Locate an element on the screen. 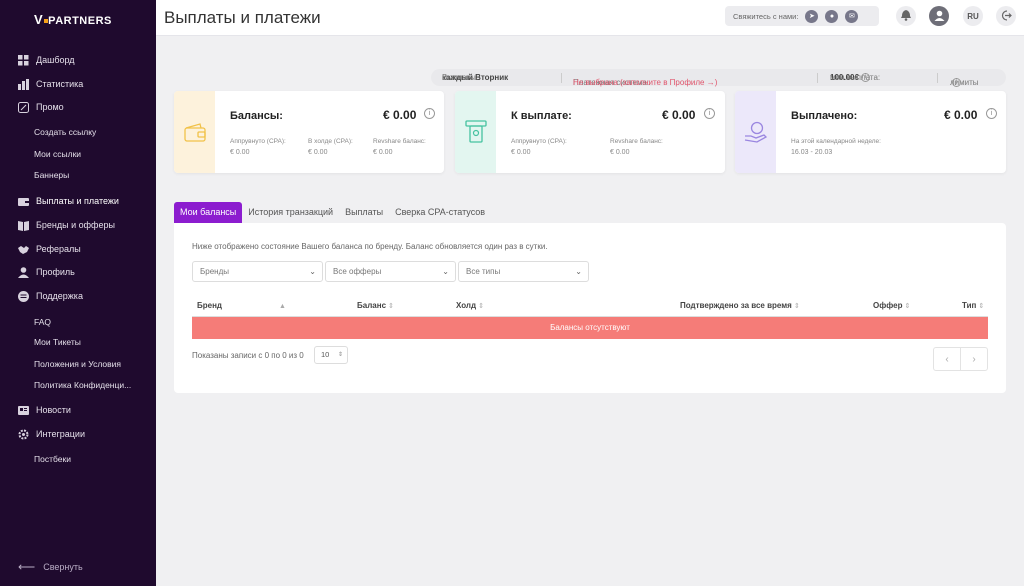 The image size is (1024, 586). sidebar-item-payments: Выплаты и платежи is located at coordinates (68, 201).